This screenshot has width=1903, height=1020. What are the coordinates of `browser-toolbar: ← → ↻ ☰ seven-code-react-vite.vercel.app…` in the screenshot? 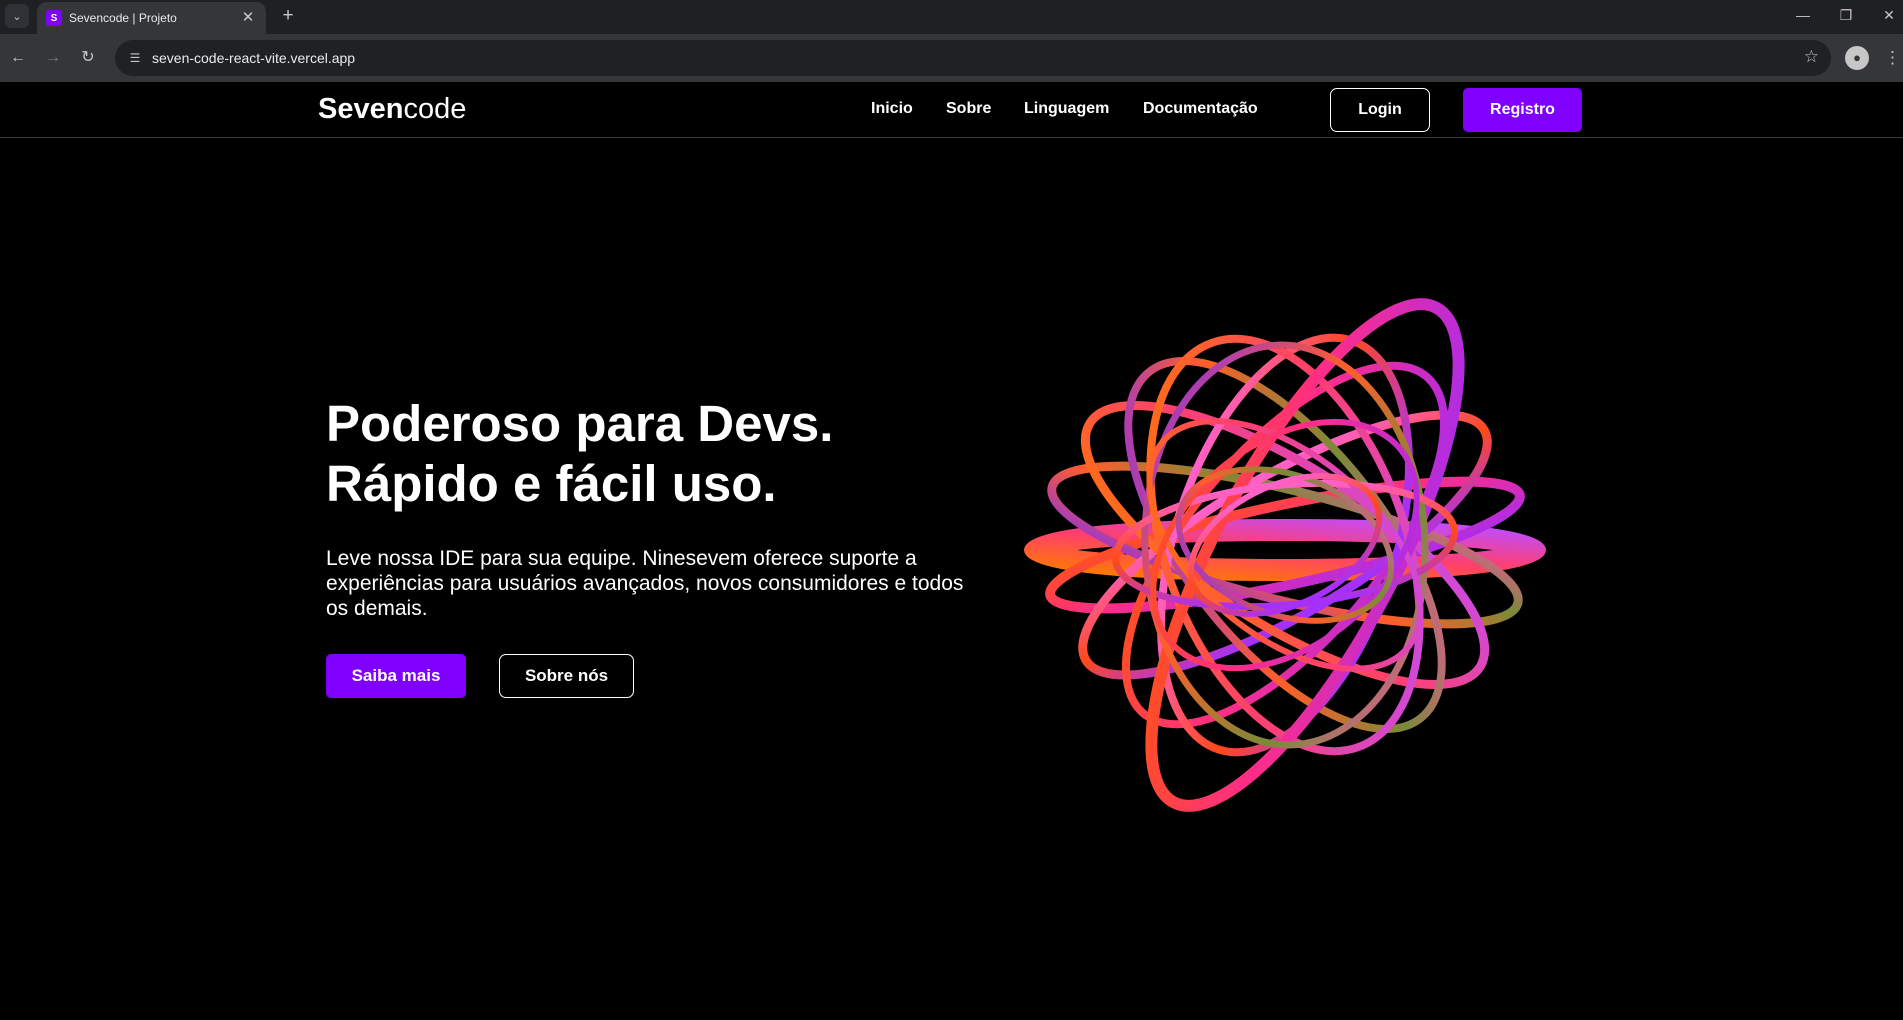 It's located at (951, 58).